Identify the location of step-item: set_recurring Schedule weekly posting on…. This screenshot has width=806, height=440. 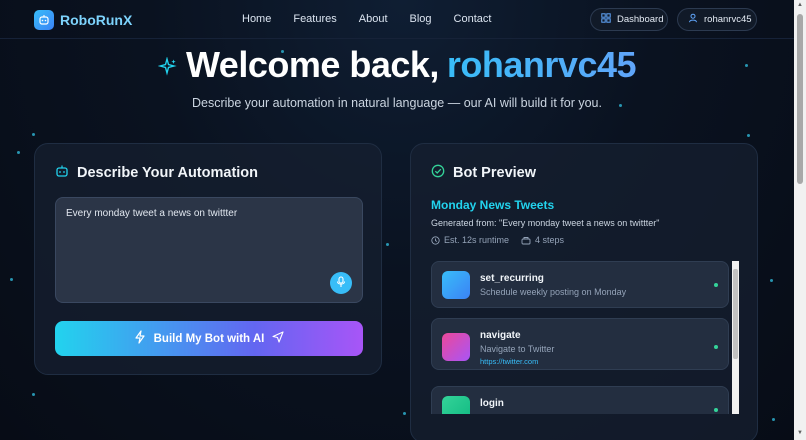
(580, 284).